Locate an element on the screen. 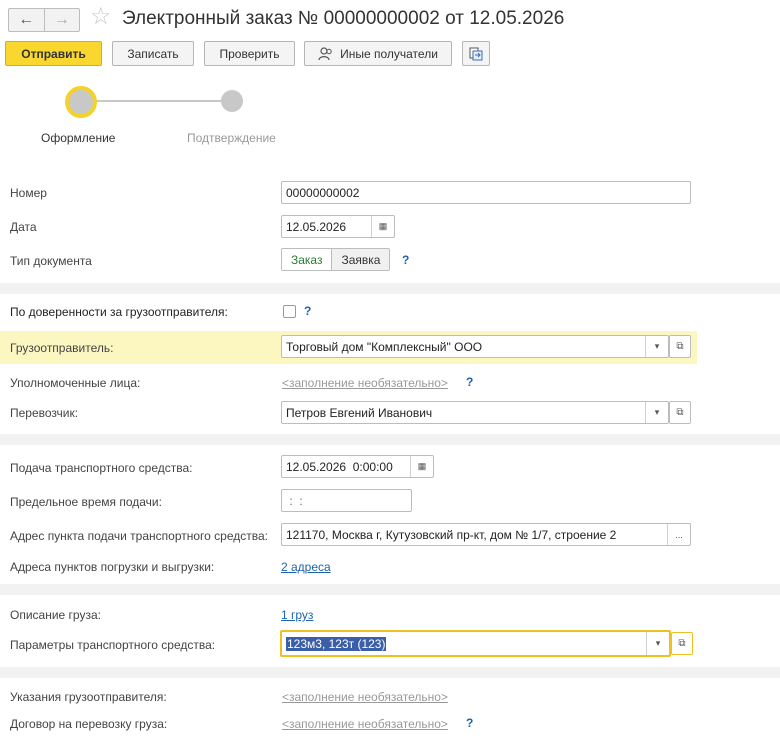 Image resolution: width=780 pixels, height=751 pixels. shipper-field: Торговый дом "Комплексный" ООО ▾ is located at coordinates (475, 346).